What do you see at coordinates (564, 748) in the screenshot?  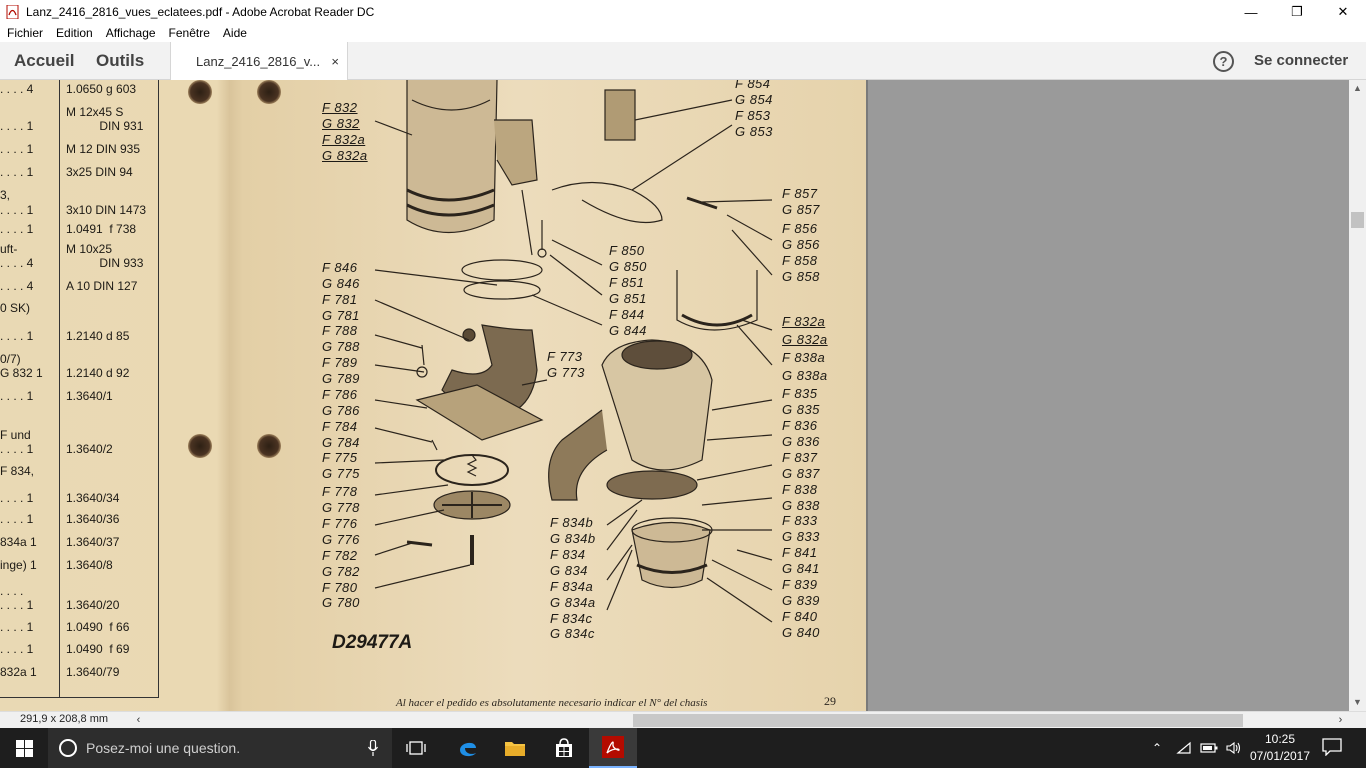 I see `store-button` at bounding box center [564, 748].